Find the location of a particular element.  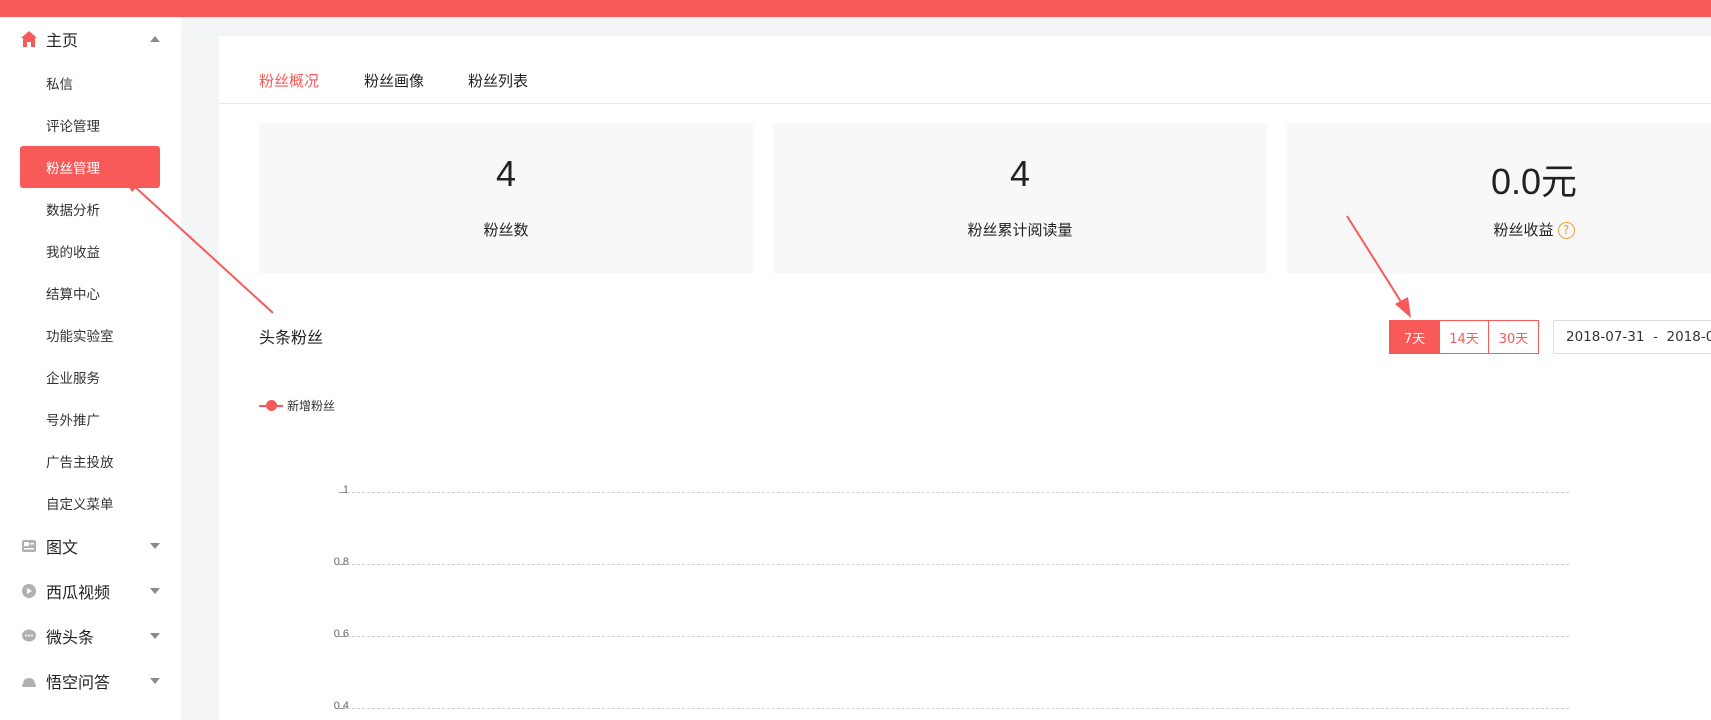

chat-icon is located at coordinates (29, 636).